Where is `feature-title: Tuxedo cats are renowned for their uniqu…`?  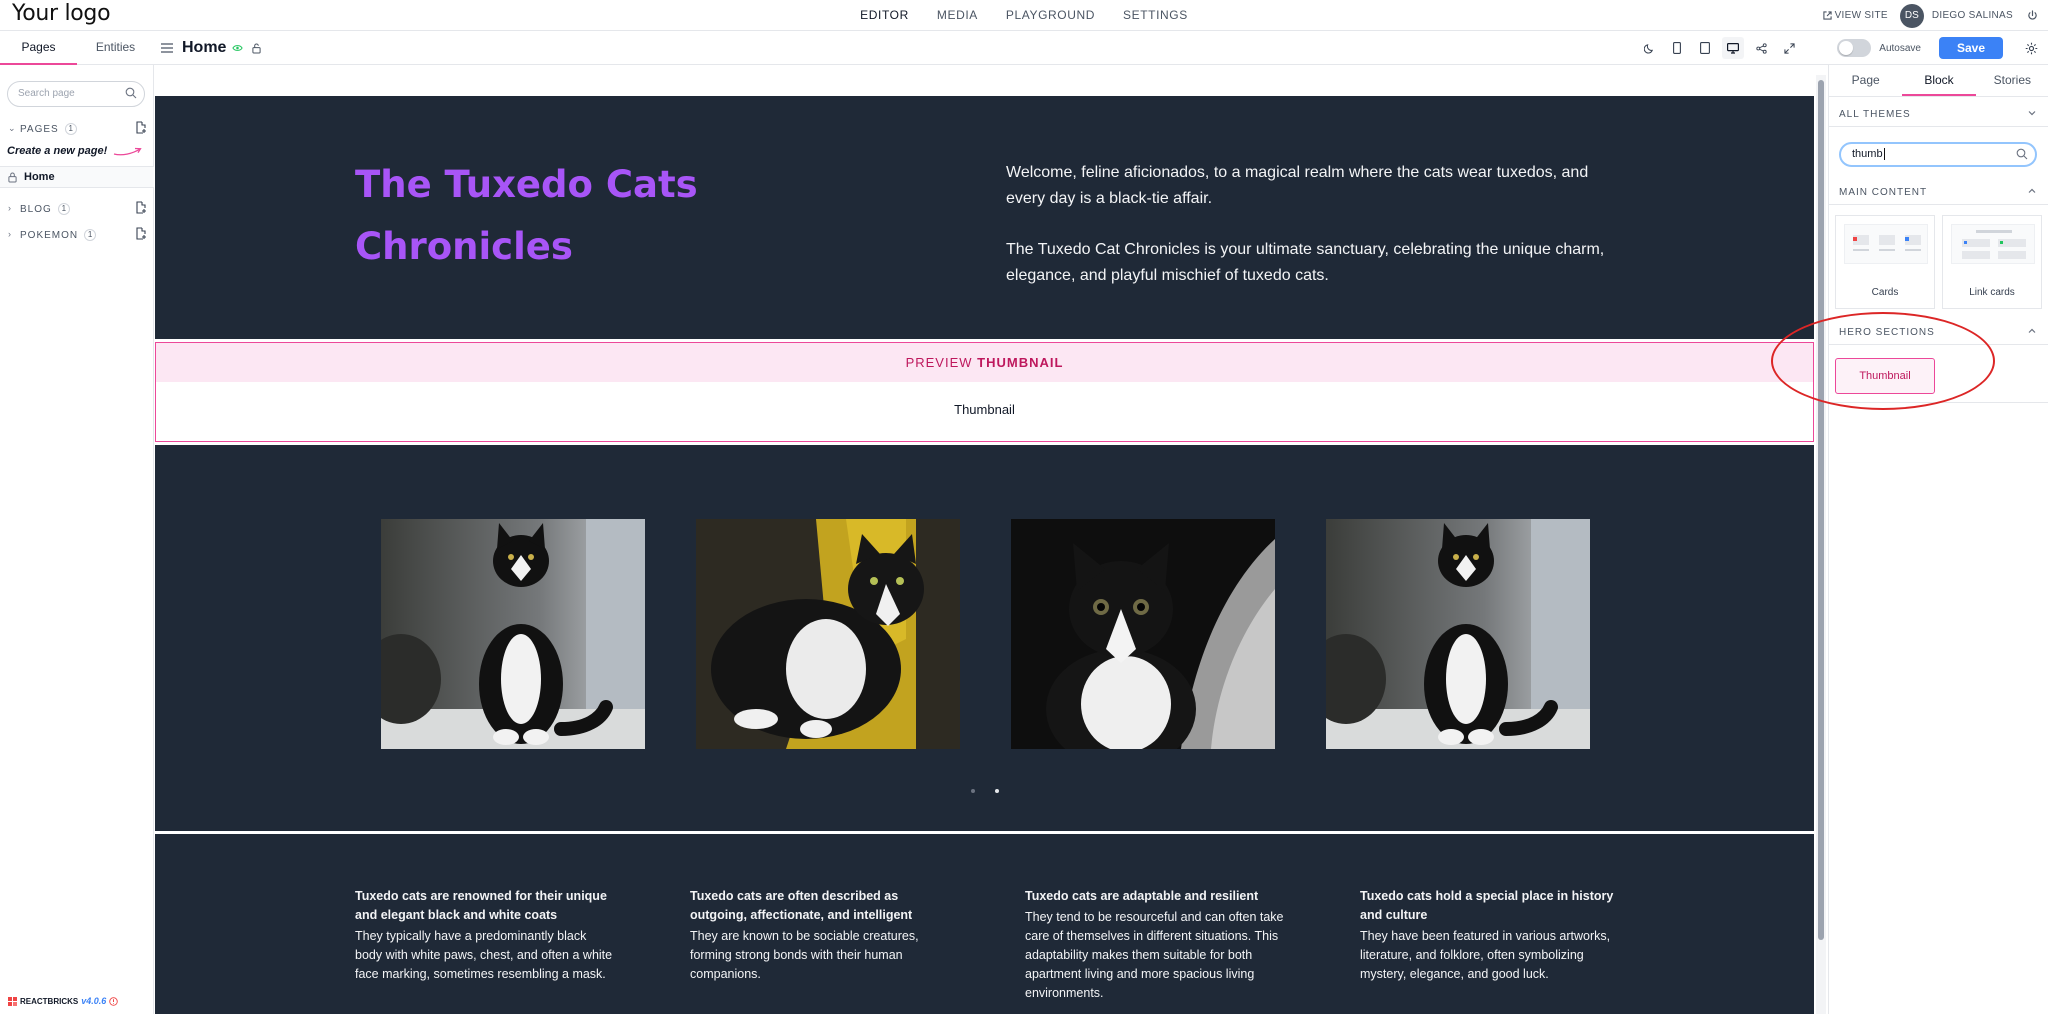 feature-title: Tuxedo cats are renowned for their uniqu… is located at coordinates (485, 906).